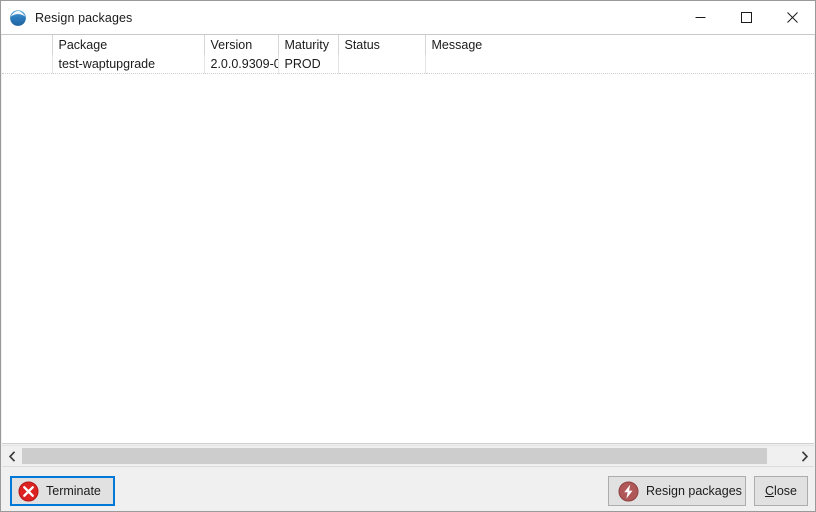 The width and height of the screenshot is (816, 512). I want to click on close-dialog-button: Close, so click(781, 491).